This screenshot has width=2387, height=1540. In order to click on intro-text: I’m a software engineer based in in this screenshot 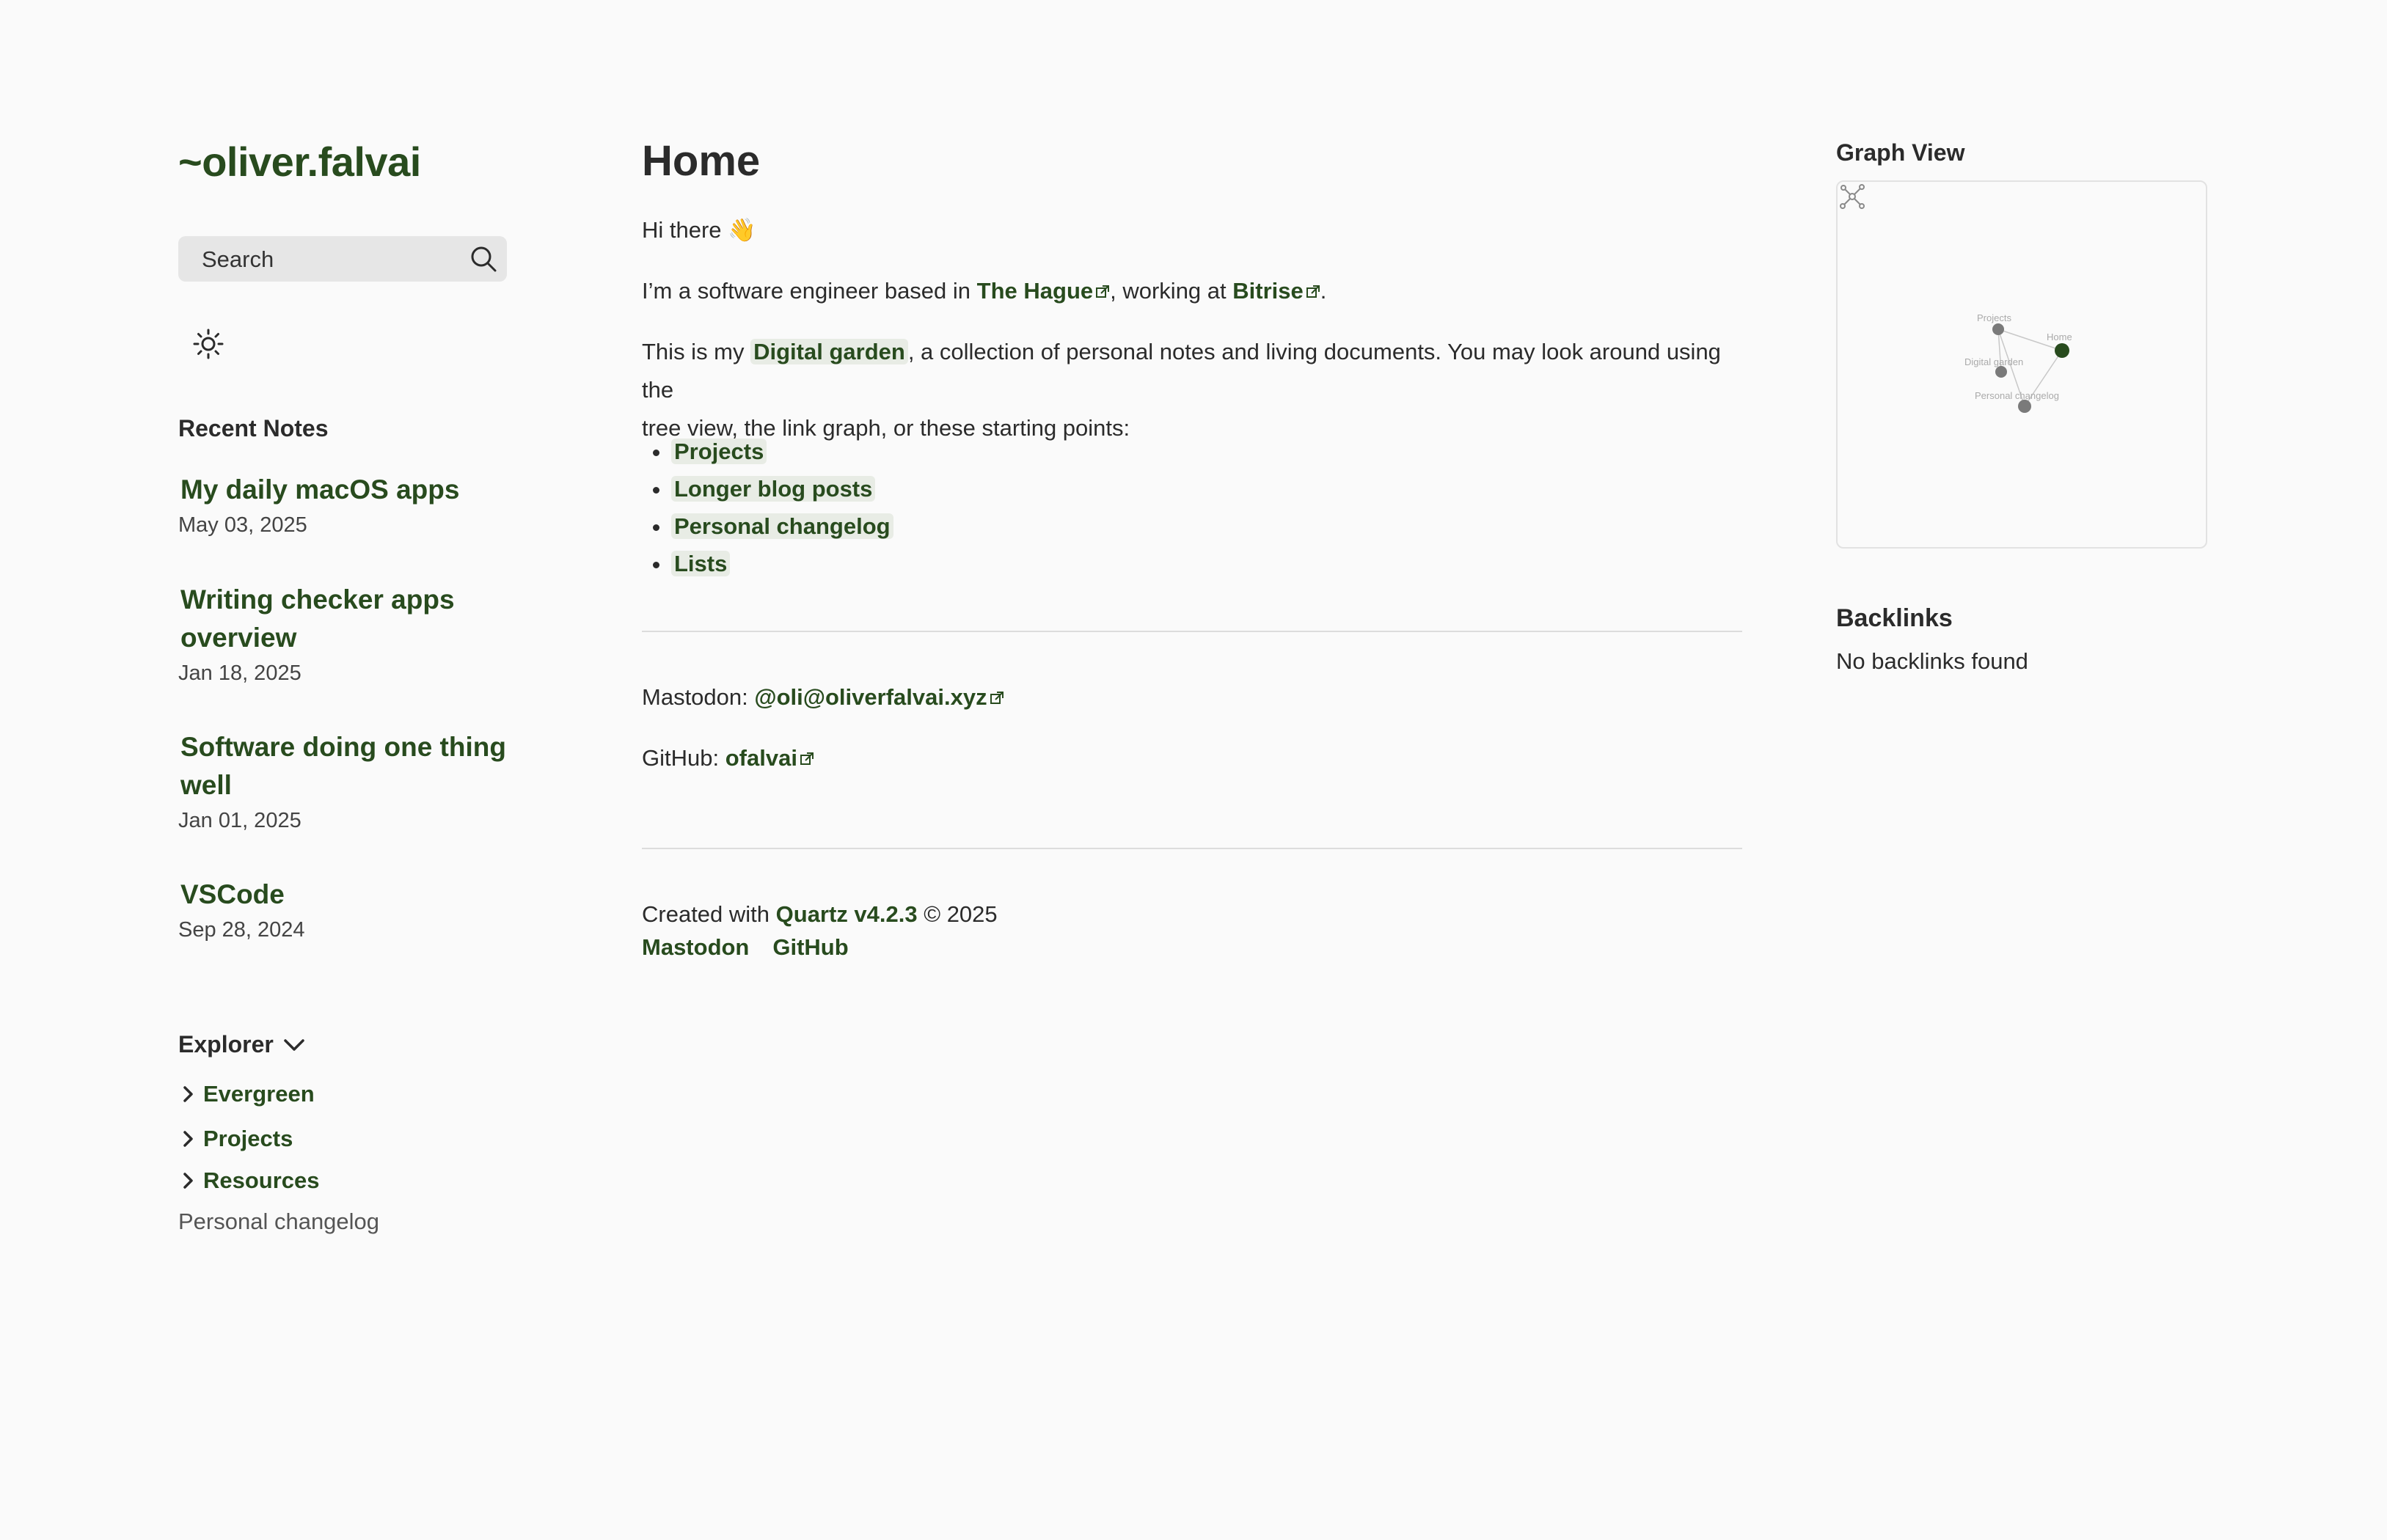, I will do `click(809, 291)`.